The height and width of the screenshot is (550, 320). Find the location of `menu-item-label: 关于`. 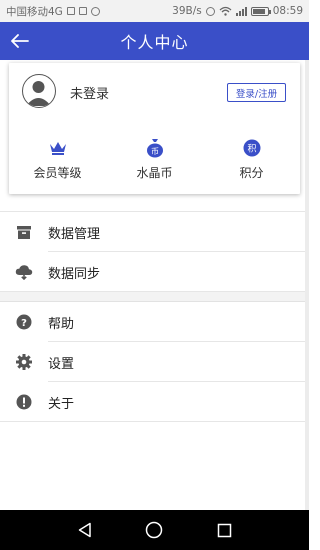

menu-item-label: 关于 is located at coordinates (61, 404).